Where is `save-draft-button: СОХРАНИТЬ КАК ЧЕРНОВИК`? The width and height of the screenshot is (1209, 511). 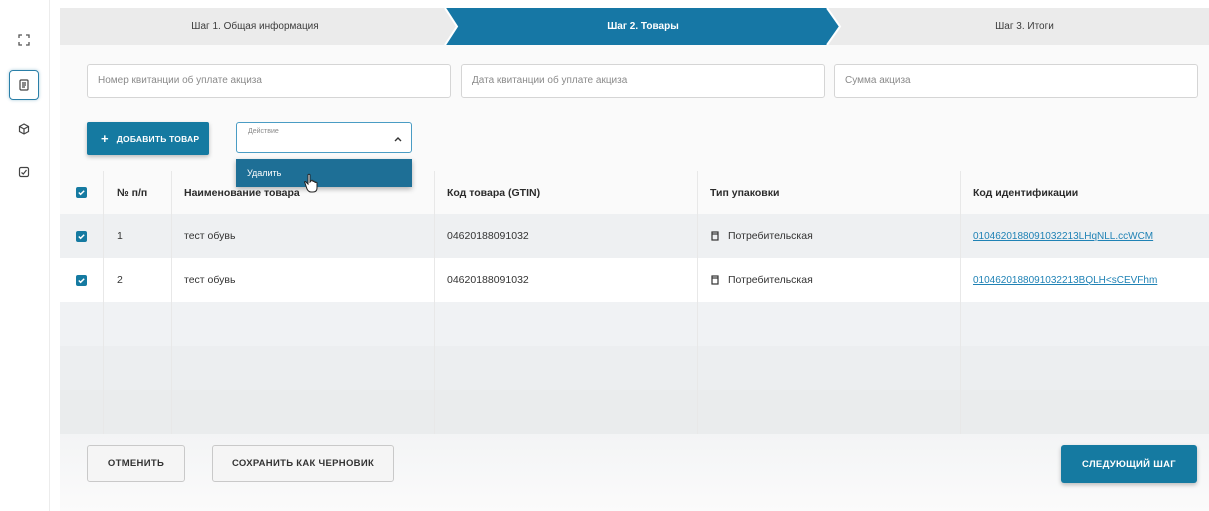
save-draft-button: СОХРАНИТЬ КАК ЧЕРНОВИК is located at coordinates (303, 463).